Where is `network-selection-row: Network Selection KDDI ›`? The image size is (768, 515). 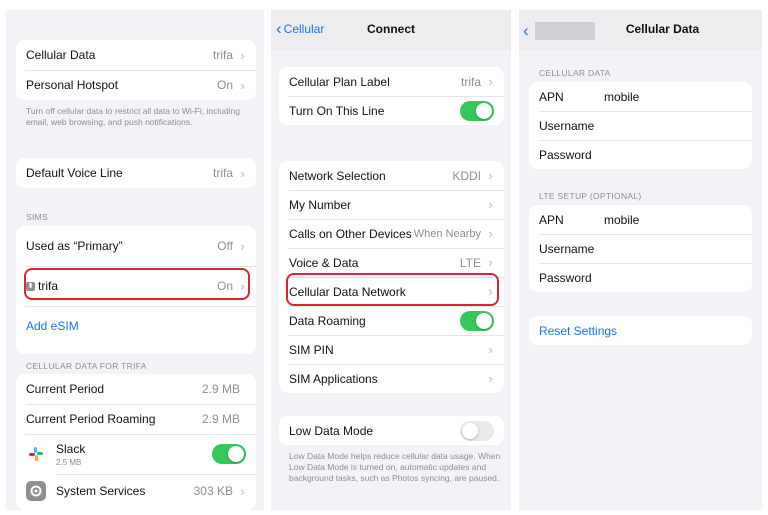
network-selection-row: Network Selection KDDI › is located at coordinates (391, 175).